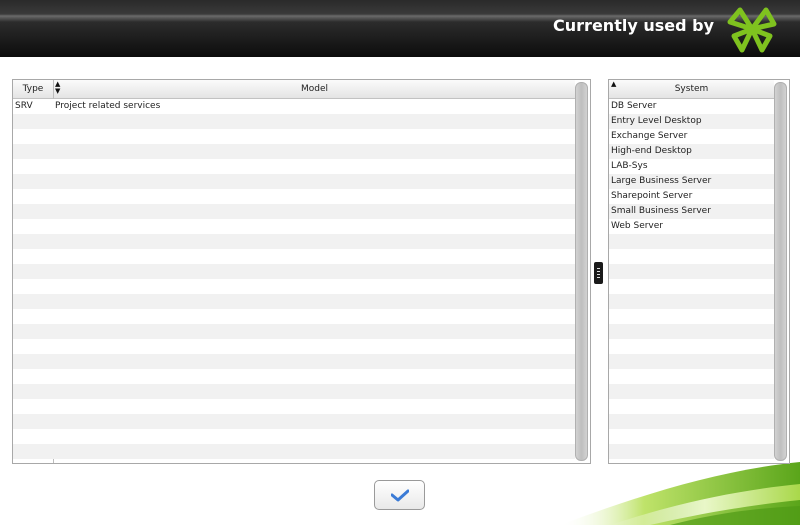 This screenshot has height=525, width=800. What do you see at coordinates (629, 166) in the screenshot?
I see `cell-system: LAB-Sys` at bounding box center [629, 166].